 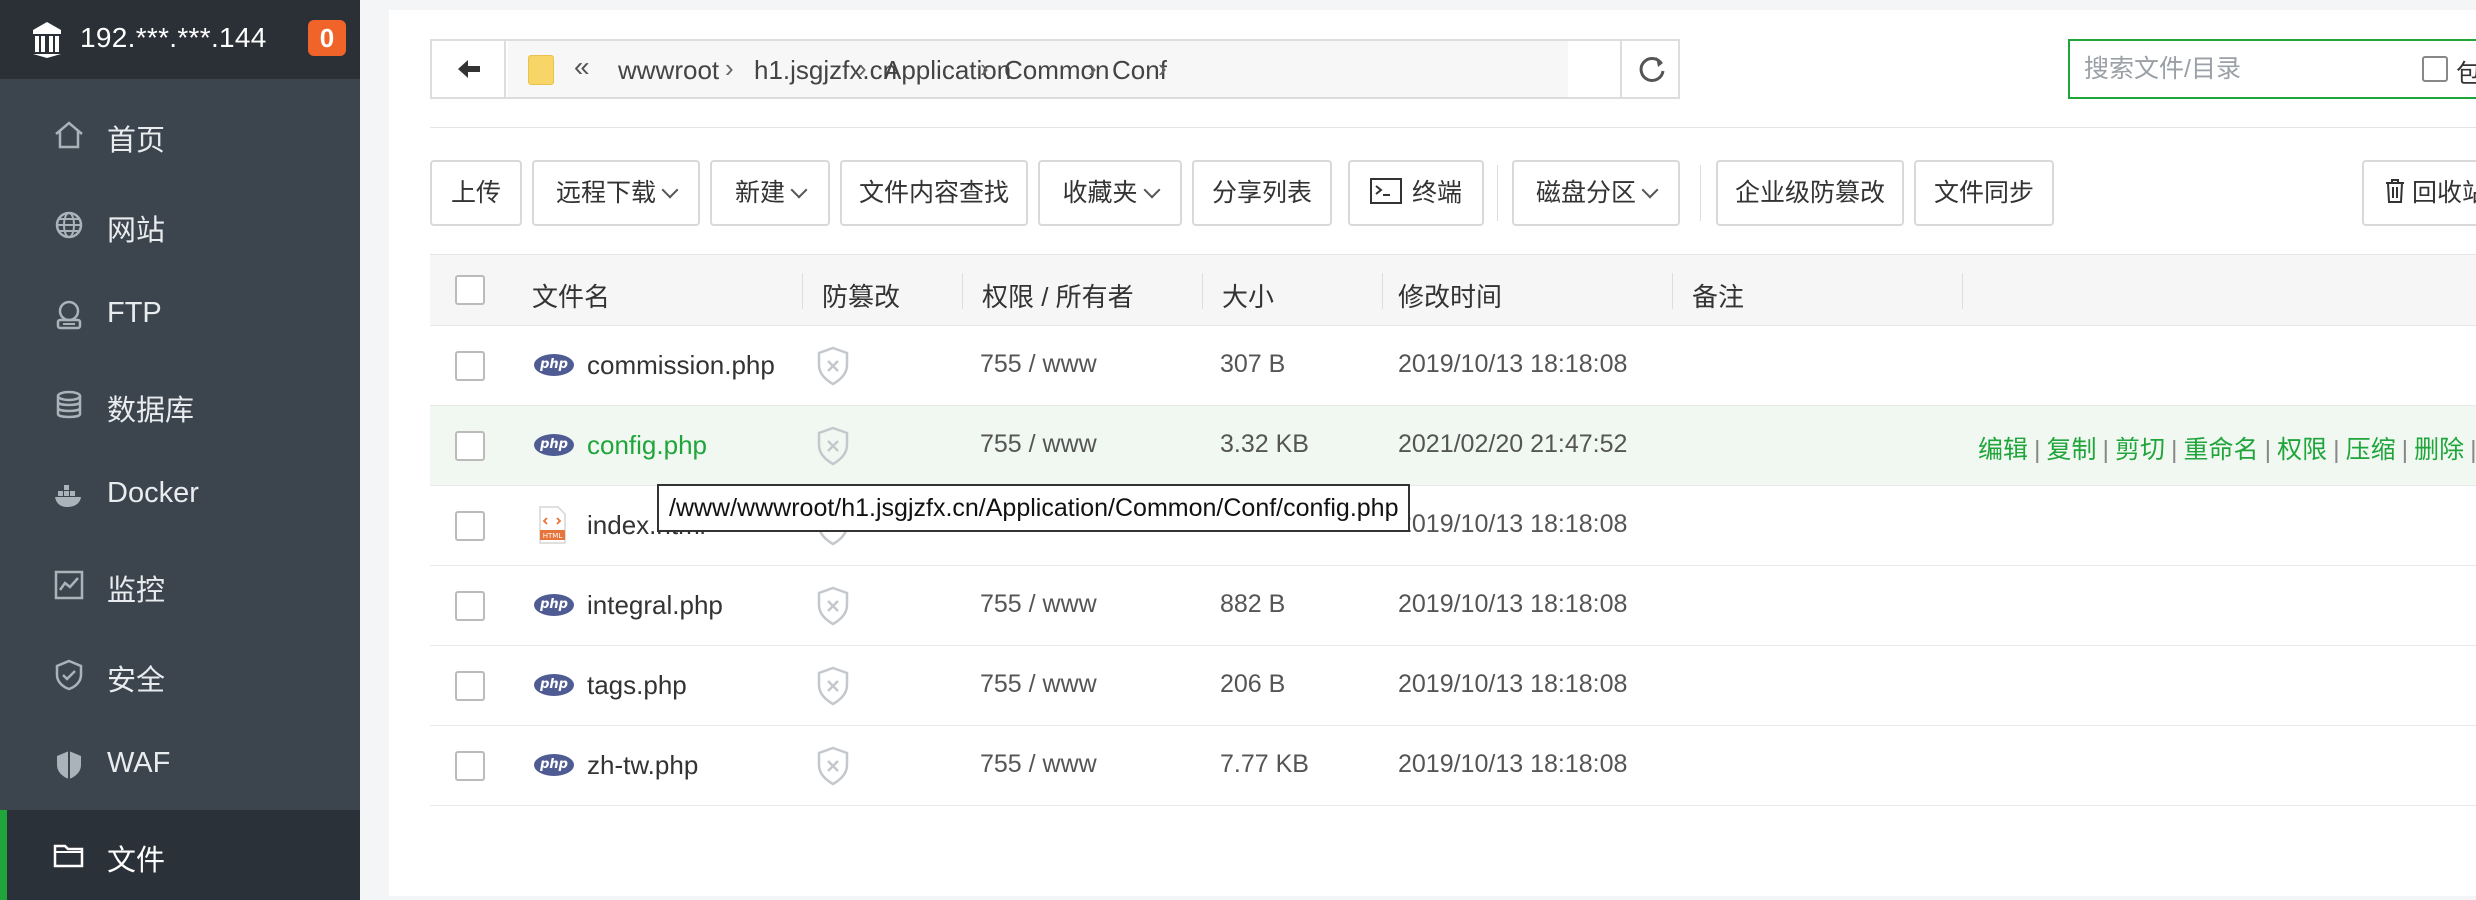 What do you see at coordinates (2439, 450) in the screenshot?
I see `delete-link: 删除` at bounding box center [2439, 450].